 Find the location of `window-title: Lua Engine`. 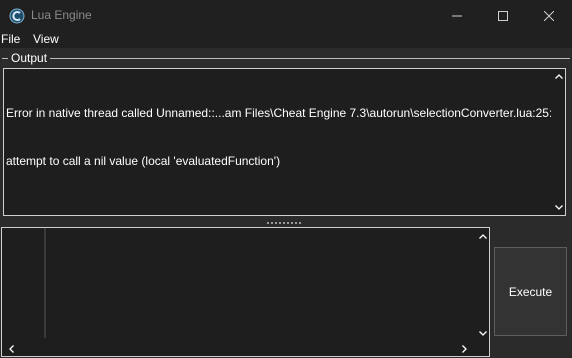

window-title: Lua Engine is located at coordinates (61, 15).